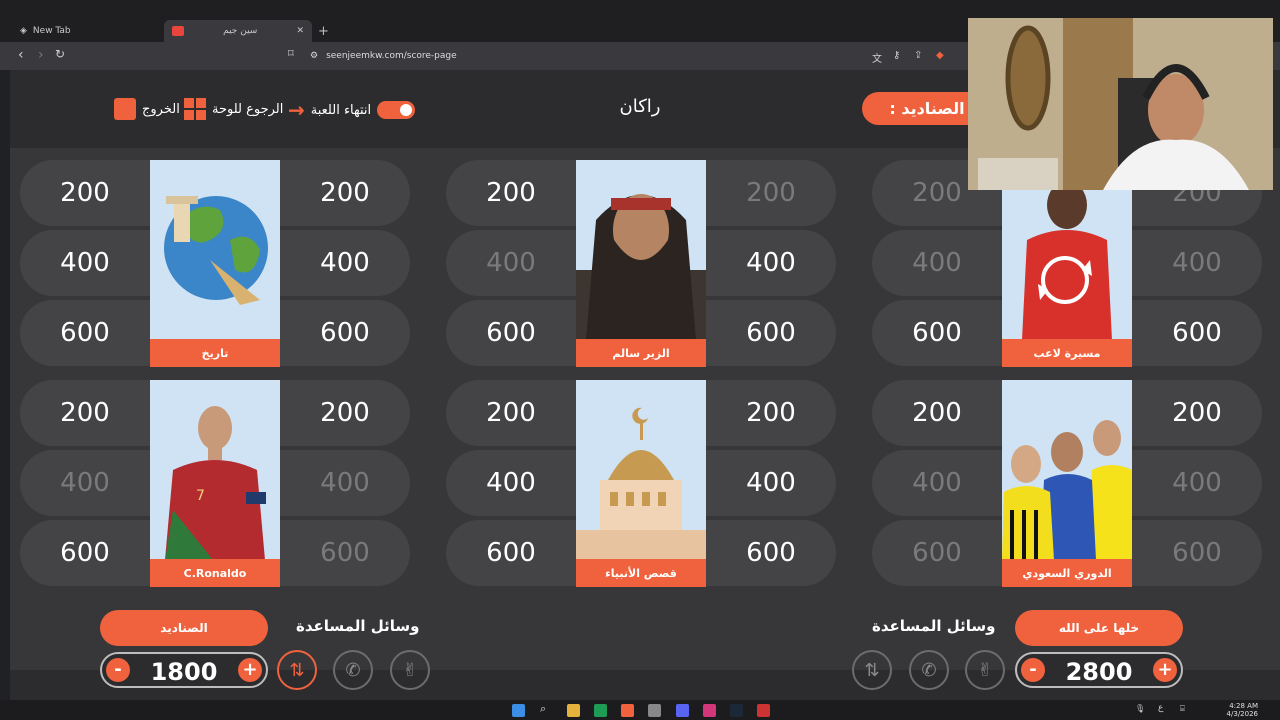 This screenshot has width=1280, height=720. Describe the element at coordinates (1099, 672) in the screenshot. I see `team-score: 2800` at that location.